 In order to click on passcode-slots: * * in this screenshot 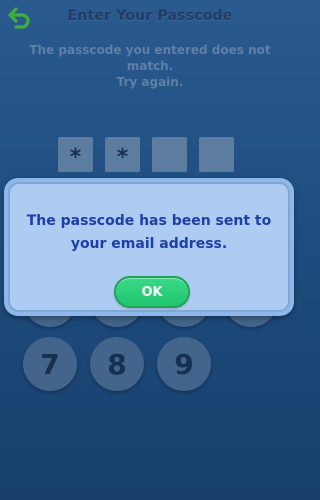, I will do `click(146, 154)`.